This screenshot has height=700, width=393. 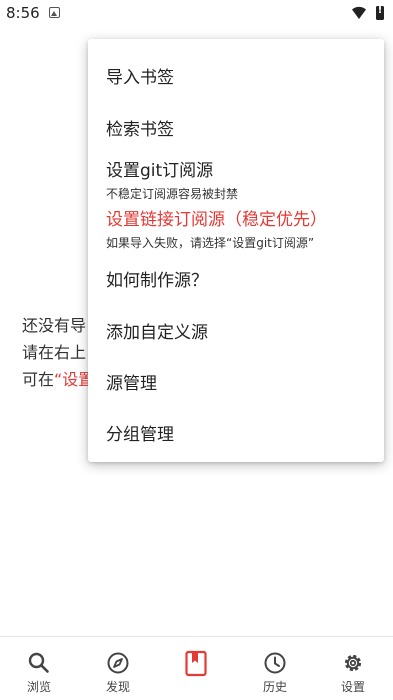 I want to click on menu-item-git-subscription: 设置git订阅源 不稳定订阅源容易被封禁, so click(x=236, y=179).